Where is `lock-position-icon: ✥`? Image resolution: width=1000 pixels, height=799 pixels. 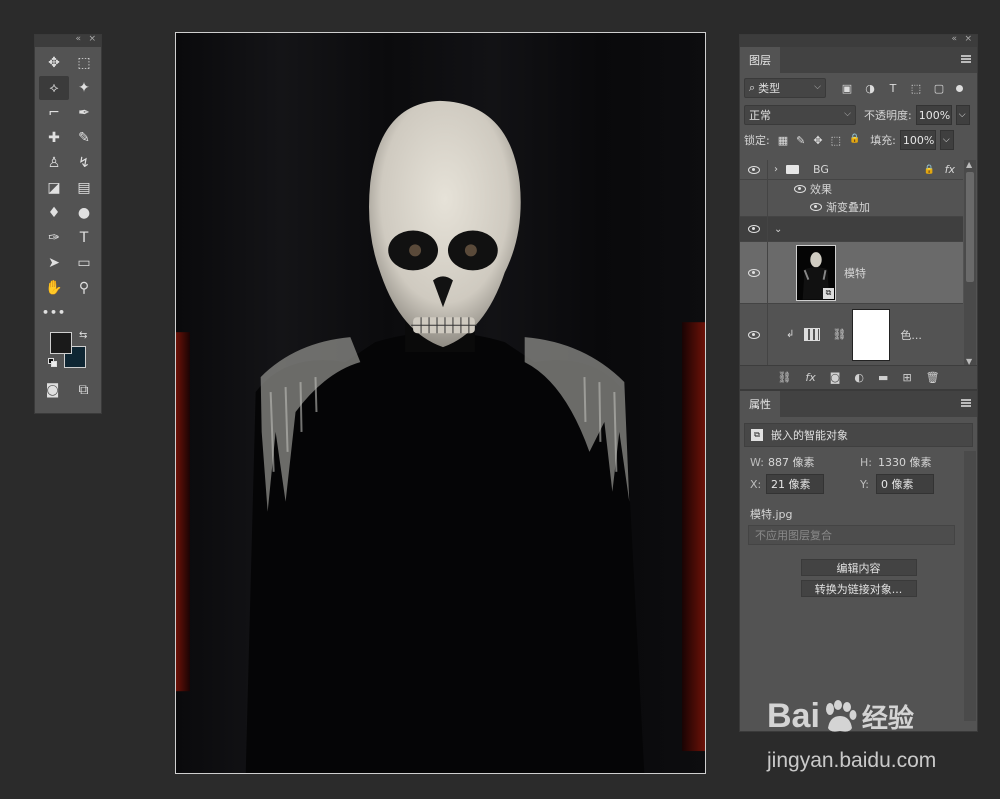 lock-position-icon: ✥ is located at coordinates (817, 140).